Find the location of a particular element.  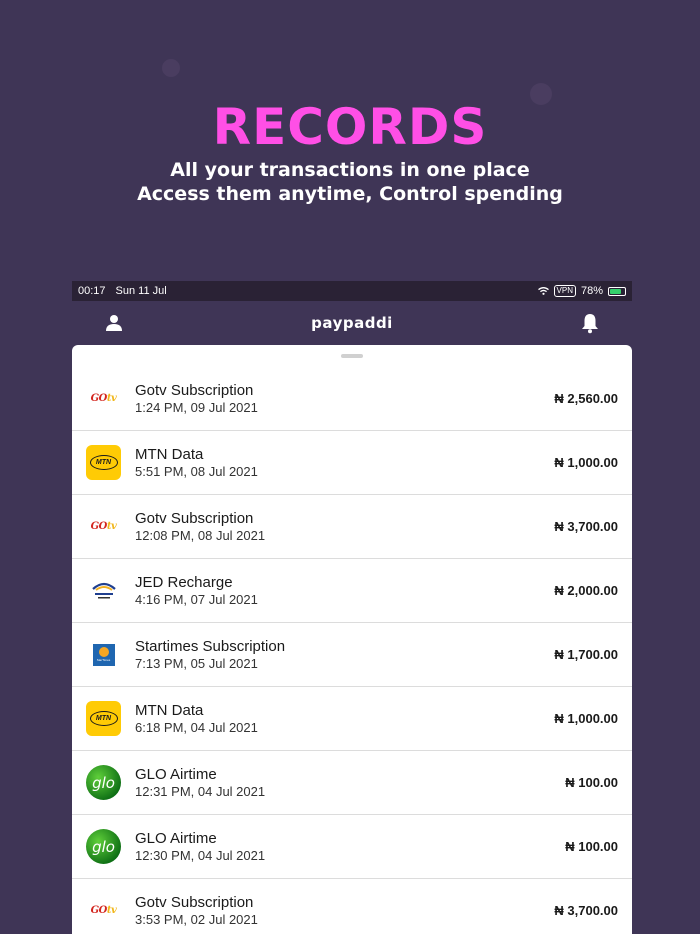

transaction-time: 7:13 PM, 05 Jul 2021 is located at coordinates (196, 663).